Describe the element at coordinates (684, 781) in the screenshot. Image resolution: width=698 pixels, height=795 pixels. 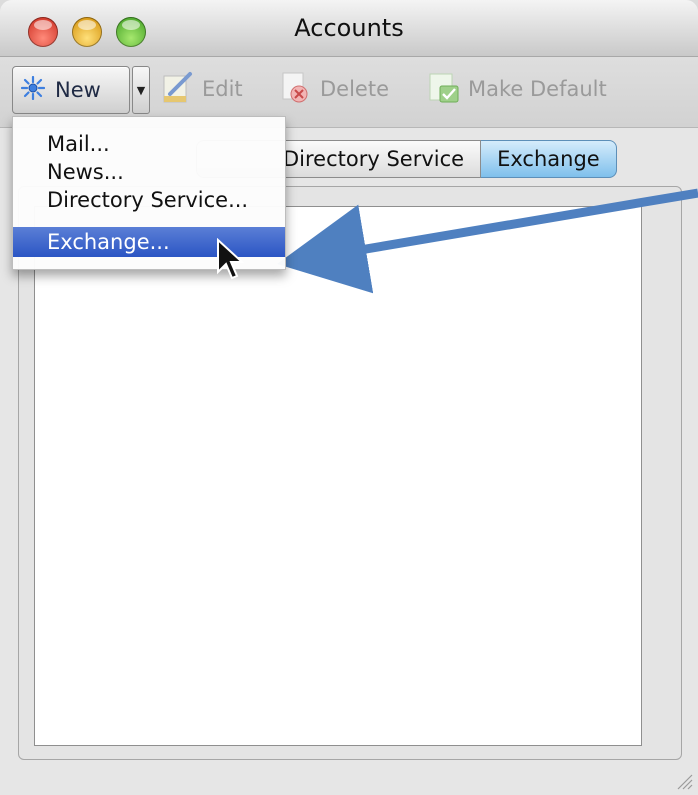
I see `resize-grip` at that location.